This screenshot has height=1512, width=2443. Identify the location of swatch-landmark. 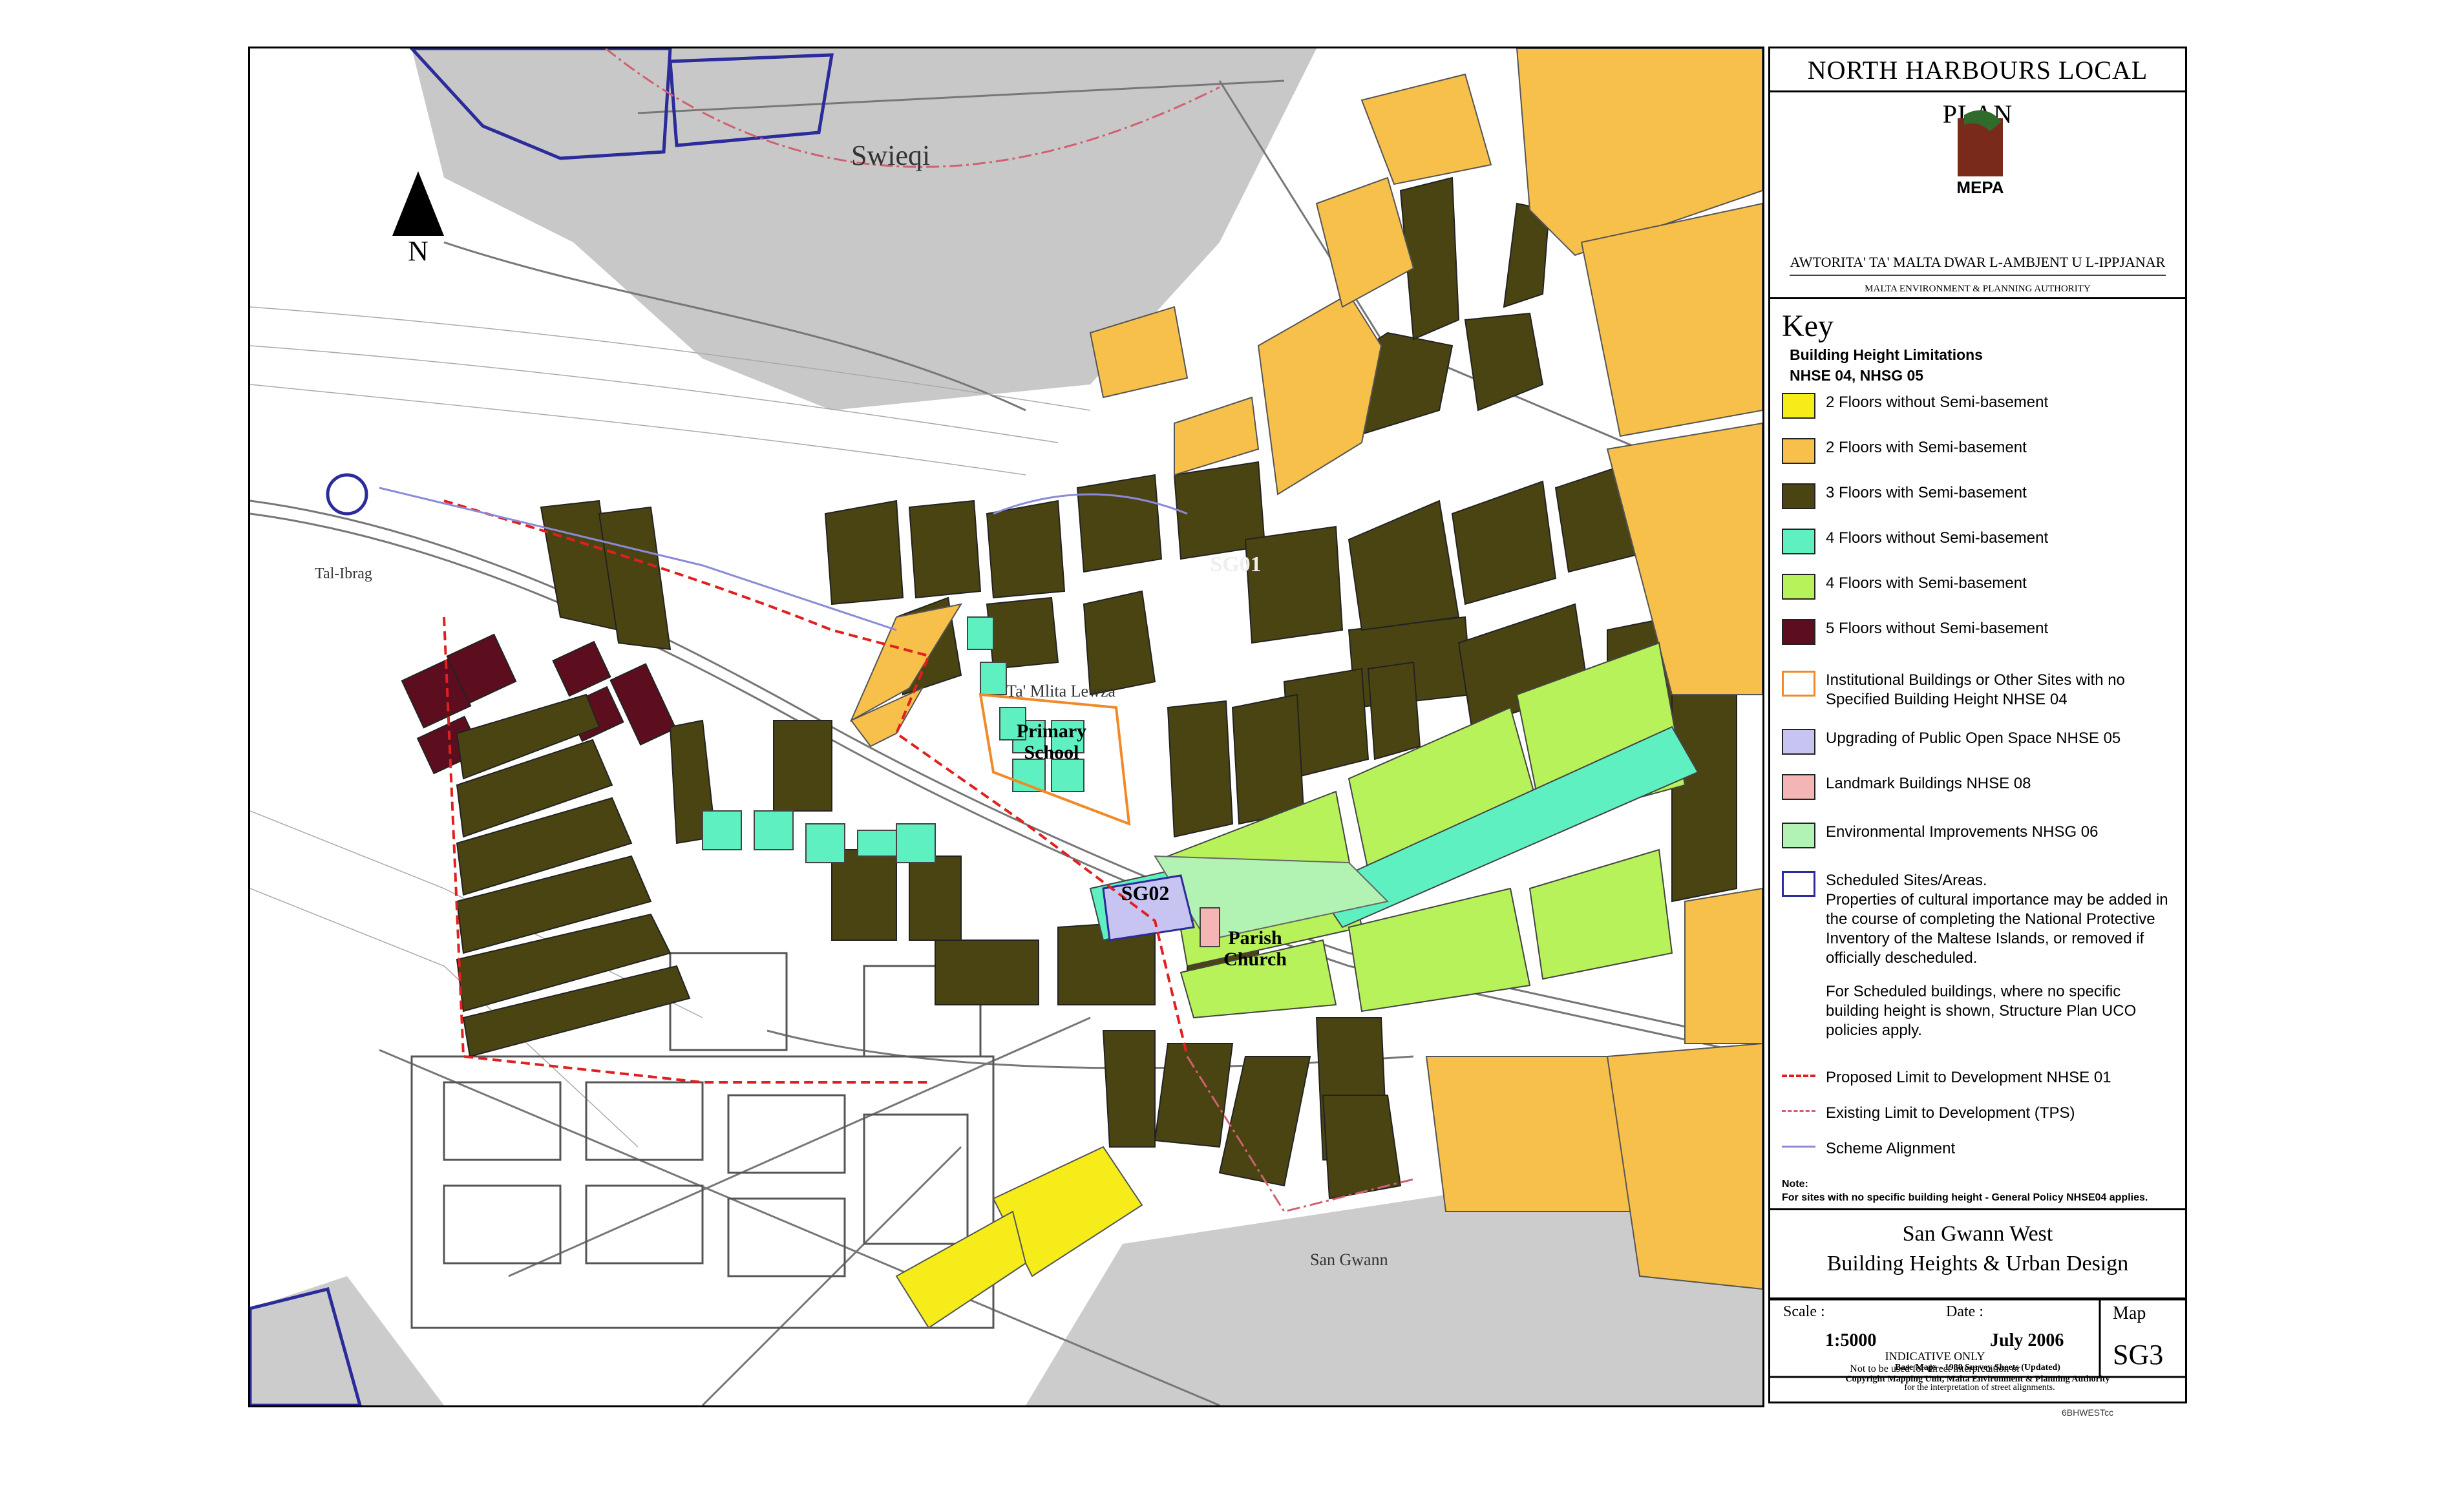
(1798, 787).